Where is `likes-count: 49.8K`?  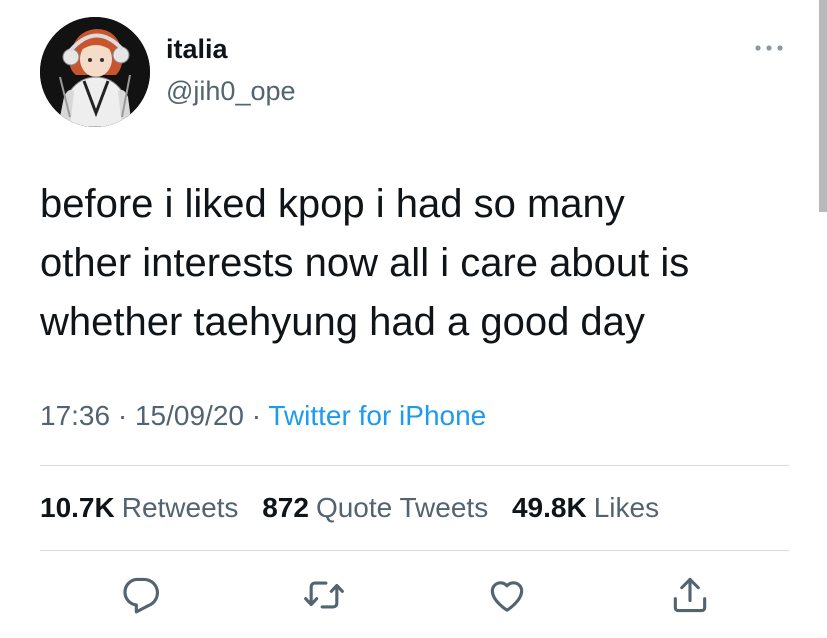 likes-count: 49.8K is located at coordinates (549, 507).